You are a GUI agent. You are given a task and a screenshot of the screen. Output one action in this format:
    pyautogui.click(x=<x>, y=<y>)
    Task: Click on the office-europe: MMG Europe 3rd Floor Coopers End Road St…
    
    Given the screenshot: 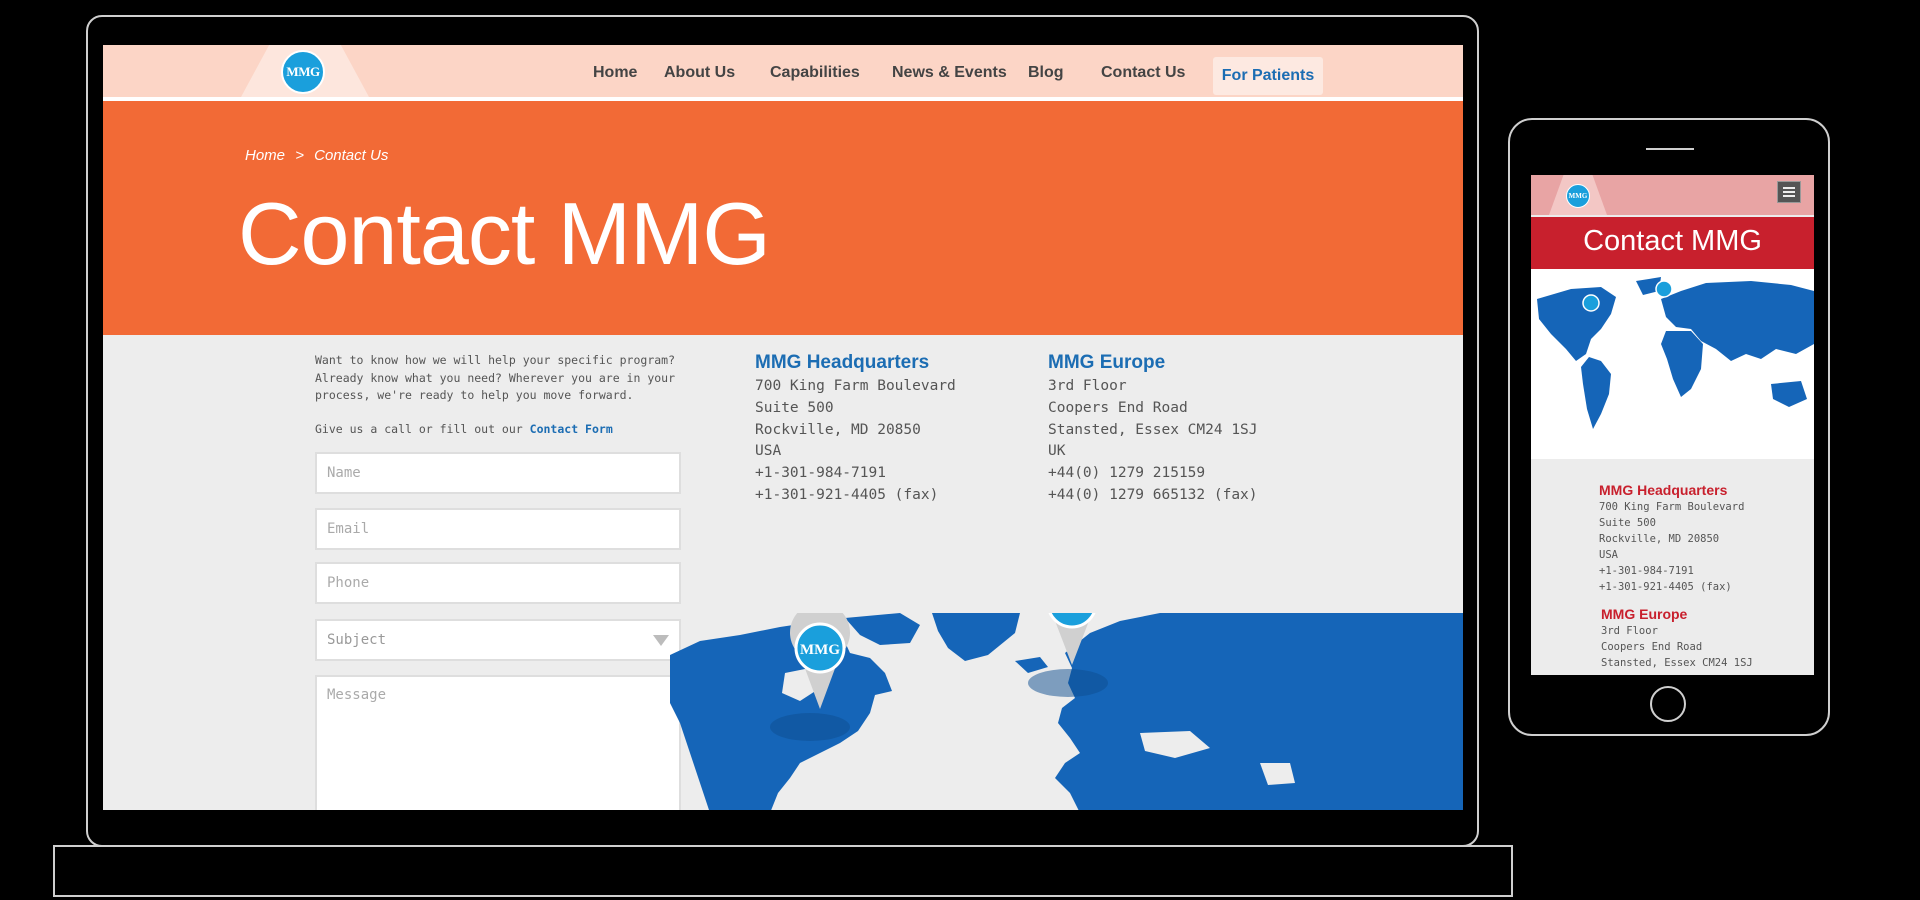 What is the action you would take?
    pyautogui.click(x=1153, y=429)
    